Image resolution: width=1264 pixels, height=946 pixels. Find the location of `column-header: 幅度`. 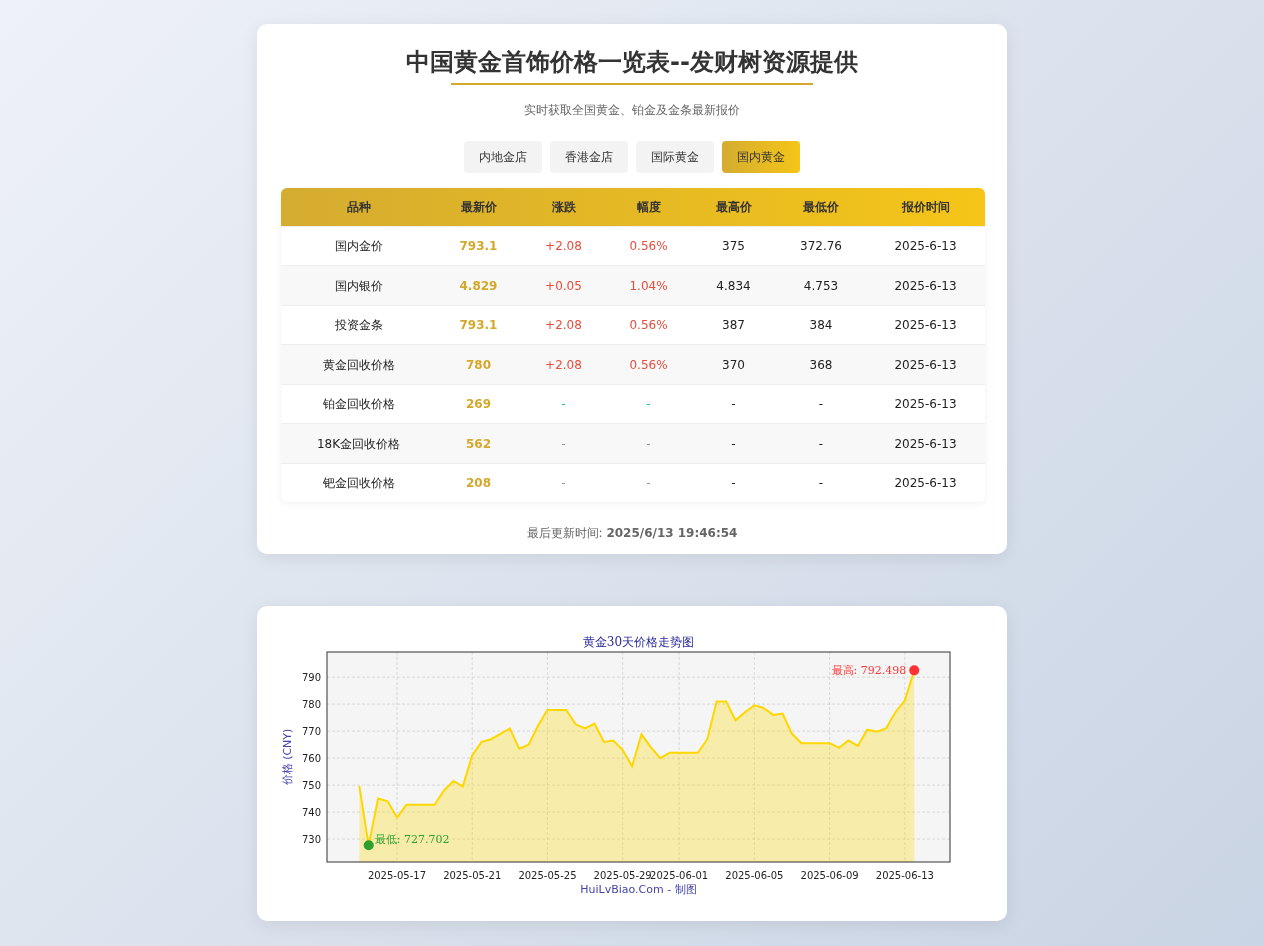

column-header: 幅度 is located at coordinates (648, 206).